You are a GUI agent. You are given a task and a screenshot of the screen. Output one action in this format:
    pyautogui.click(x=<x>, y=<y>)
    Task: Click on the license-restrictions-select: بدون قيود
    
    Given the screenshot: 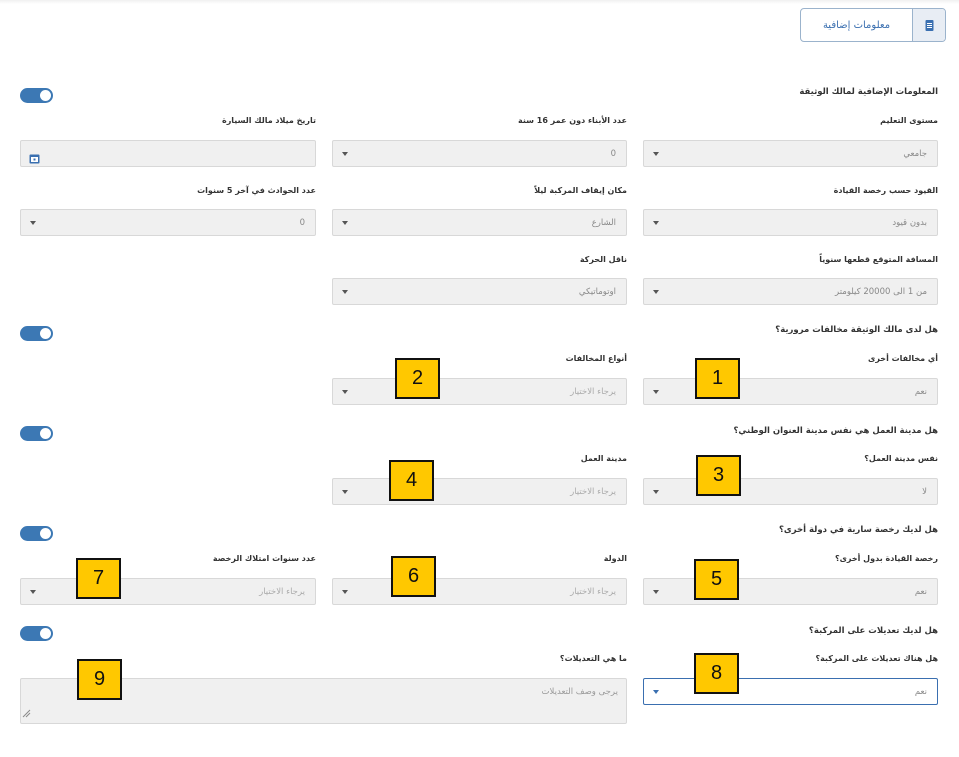 What is the action you would take?
    pyautogui.click(x=790, y=222)
    